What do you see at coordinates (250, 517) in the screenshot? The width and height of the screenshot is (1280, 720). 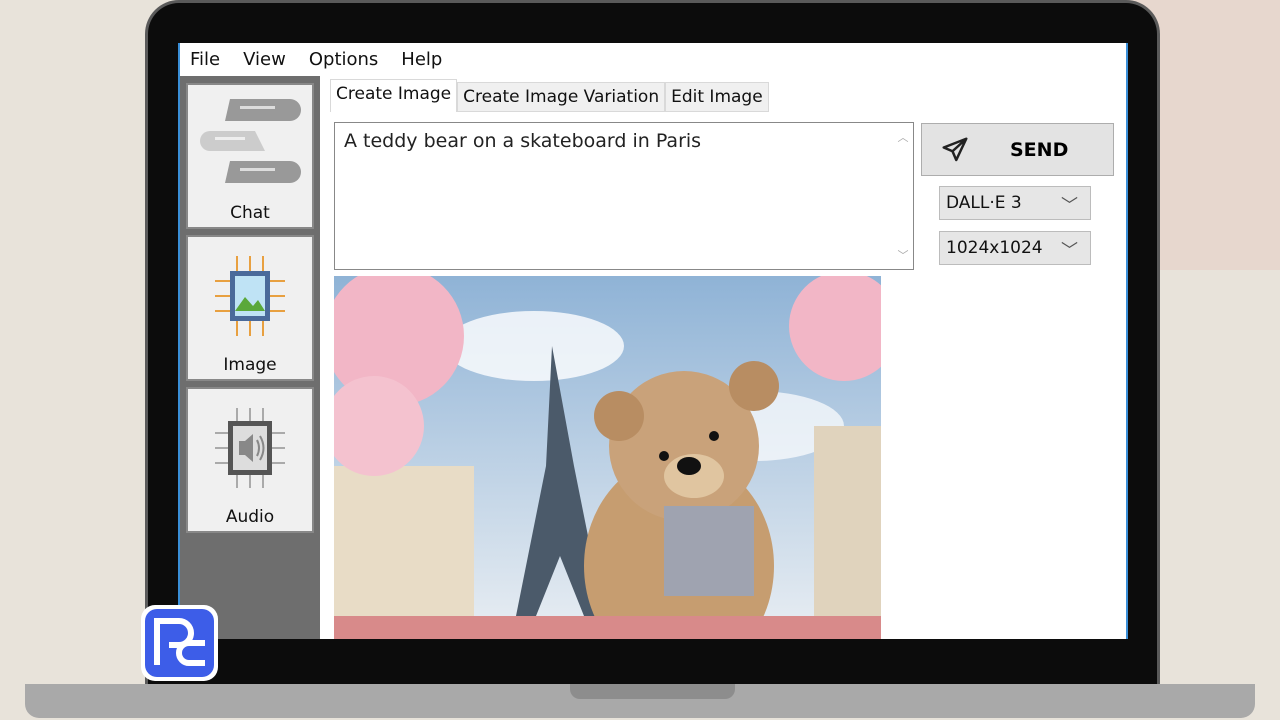 I see `sidebar-item-label: Audio` at bounding box center [250, 517].